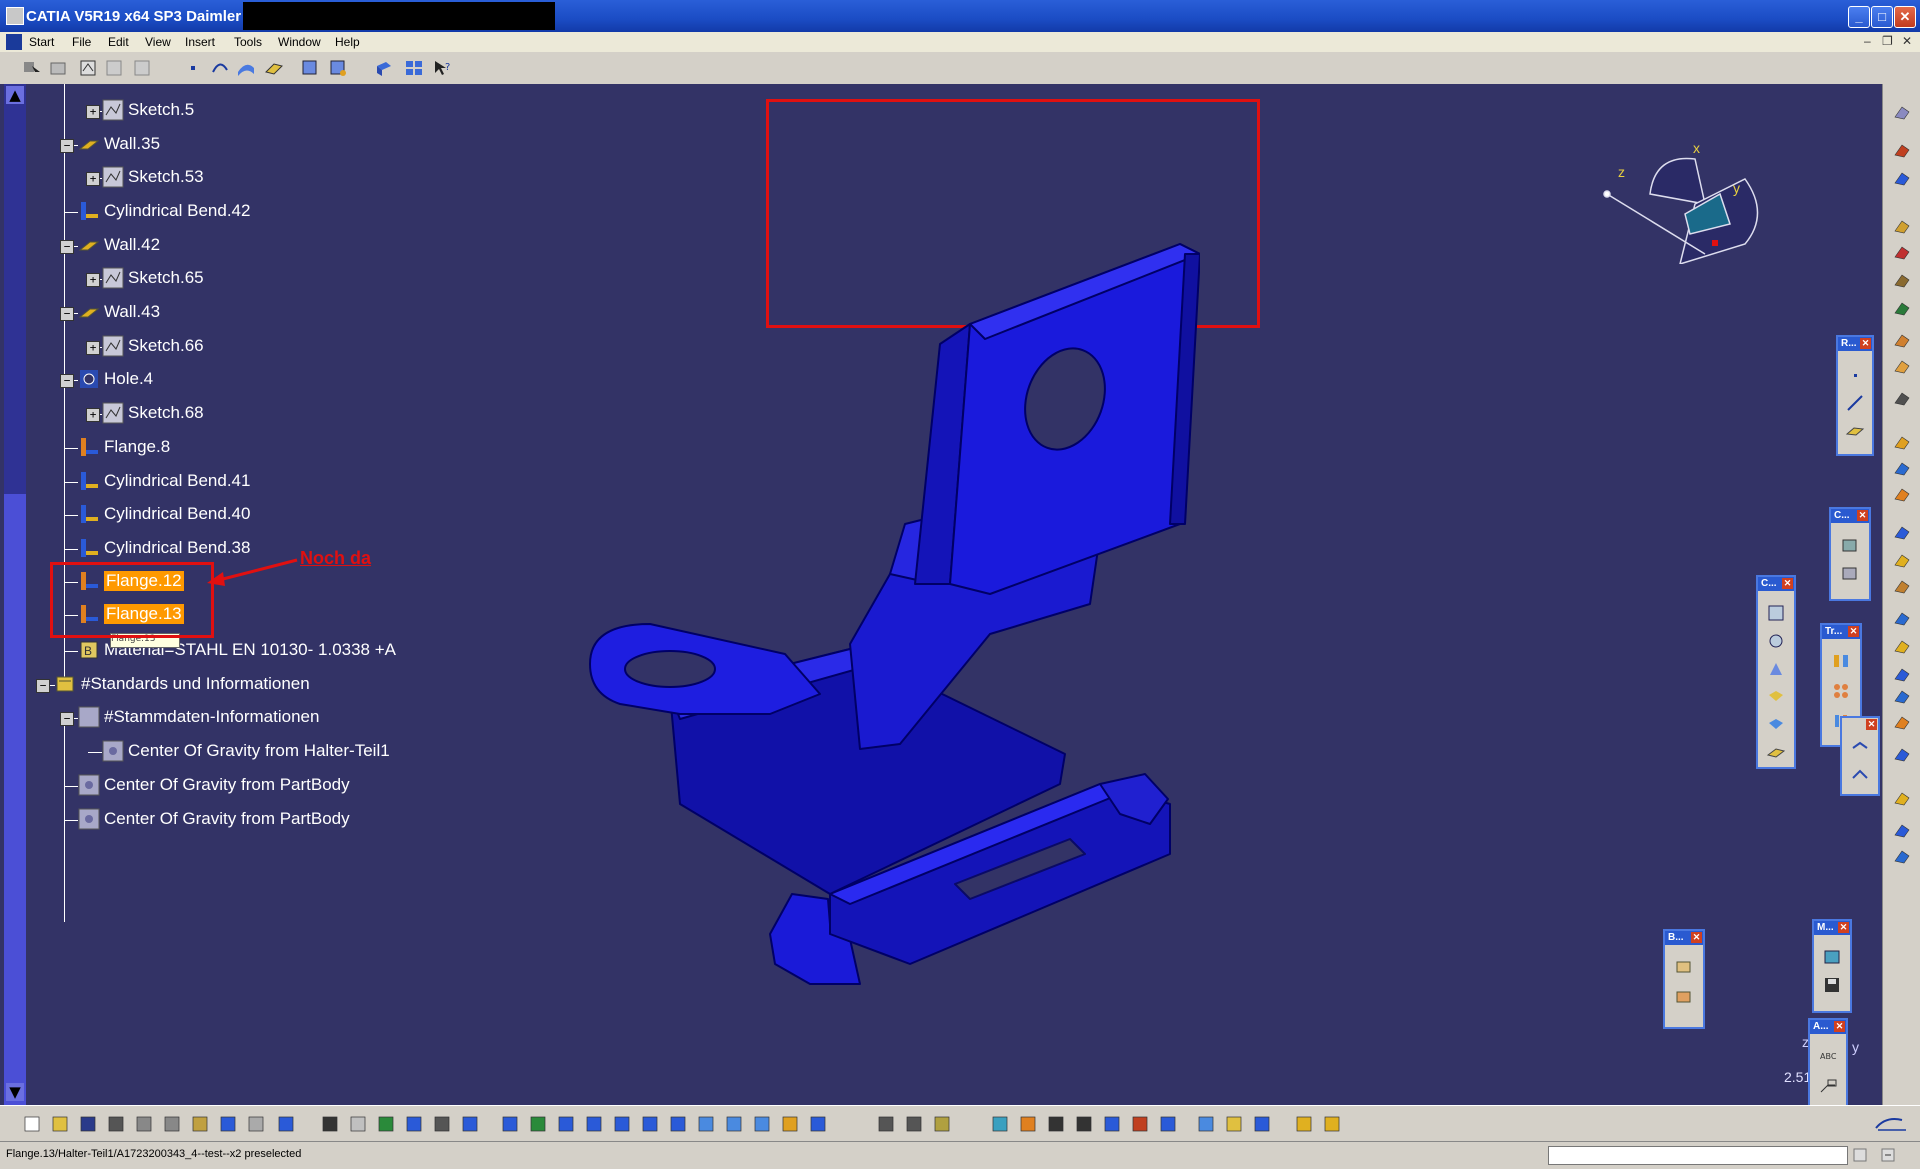 This screenshot has width=1920, height=1169. What do you see at coordinates (177, 514) in the screenshot?
I see `tree-node-label: Cylindrical Bend.40` at bounding box center [177, 514].